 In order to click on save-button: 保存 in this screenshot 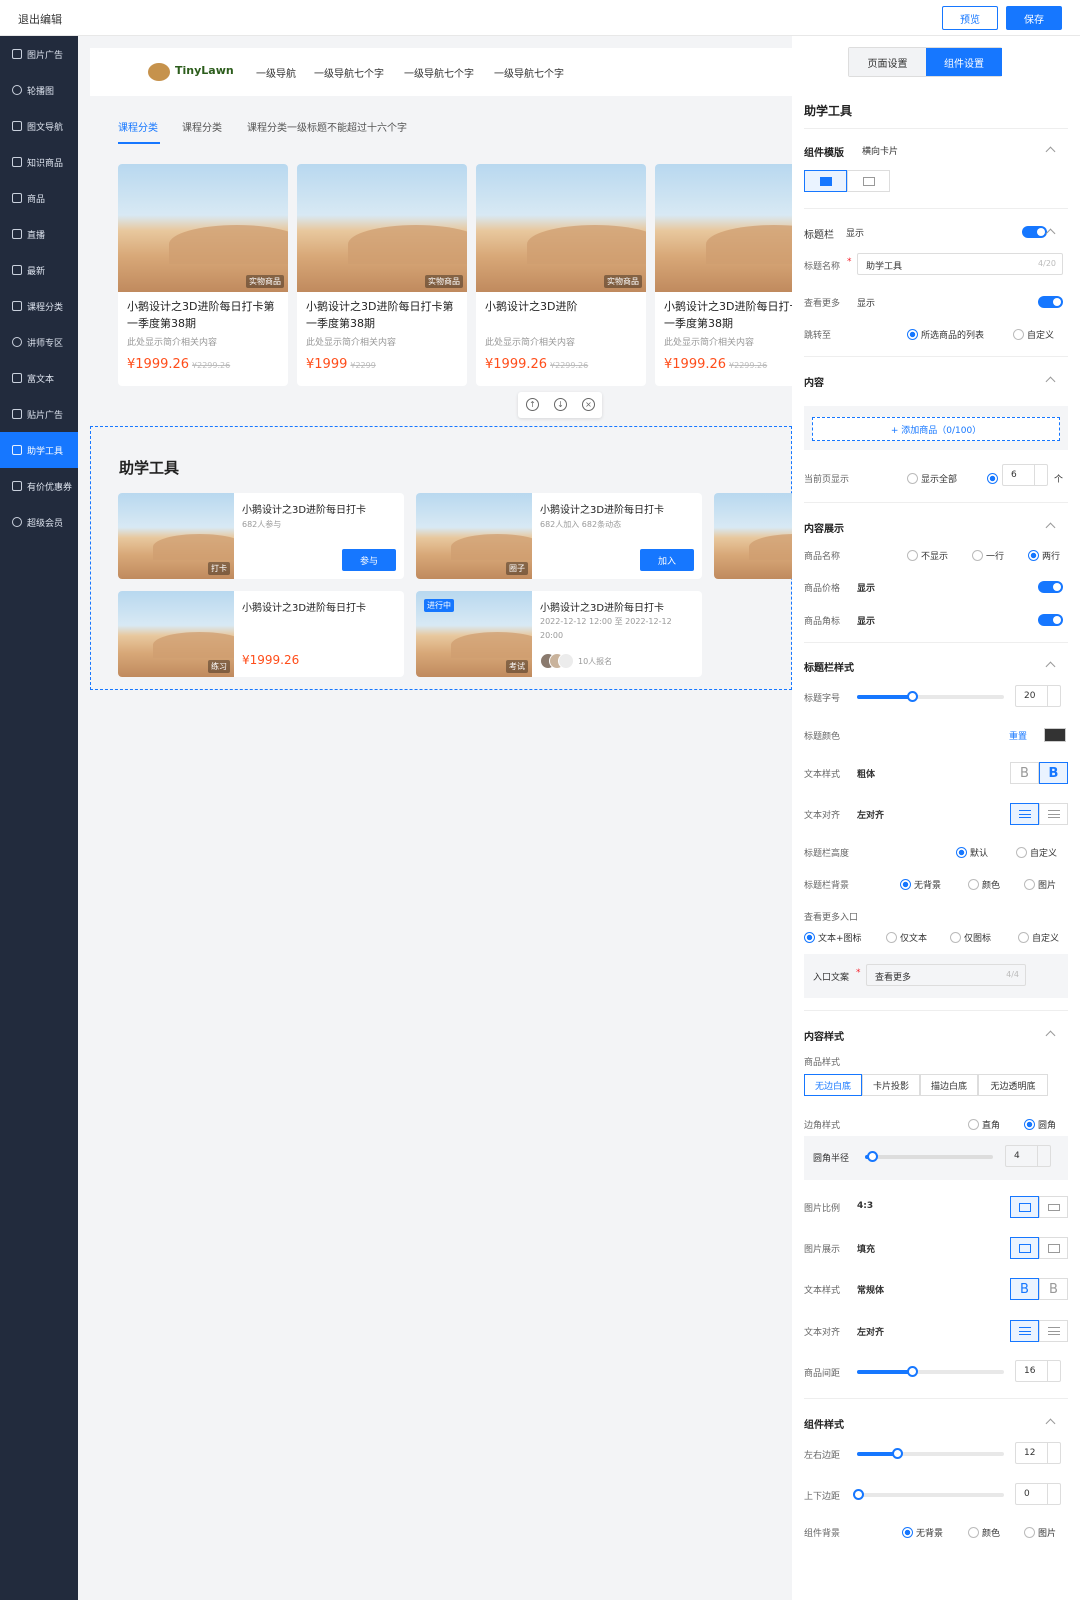, I will do `click(1034, 18)`.